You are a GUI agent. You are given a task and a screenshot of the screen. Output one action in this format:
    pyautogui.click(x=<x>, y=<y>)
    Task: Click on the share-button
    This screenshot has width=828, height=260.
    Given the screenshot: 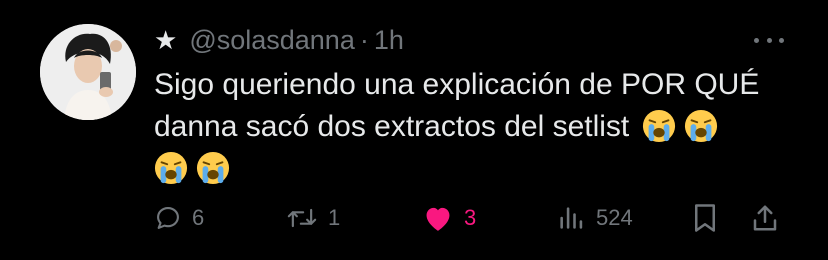 What is the action you would take?
    pyautogui.click(x=765, y=218)
    